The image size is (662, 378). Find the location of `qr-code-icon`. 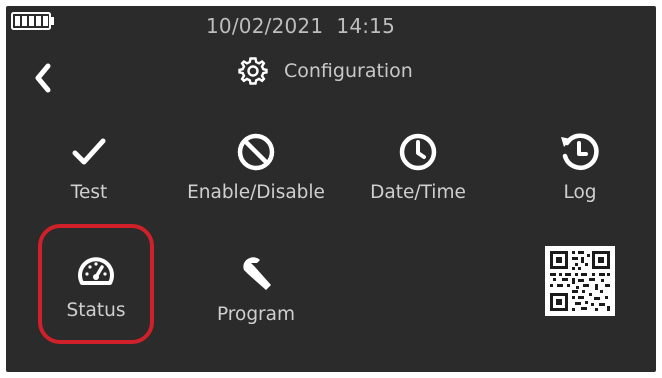

qr-code-icon is located at coordinates (580, 281).